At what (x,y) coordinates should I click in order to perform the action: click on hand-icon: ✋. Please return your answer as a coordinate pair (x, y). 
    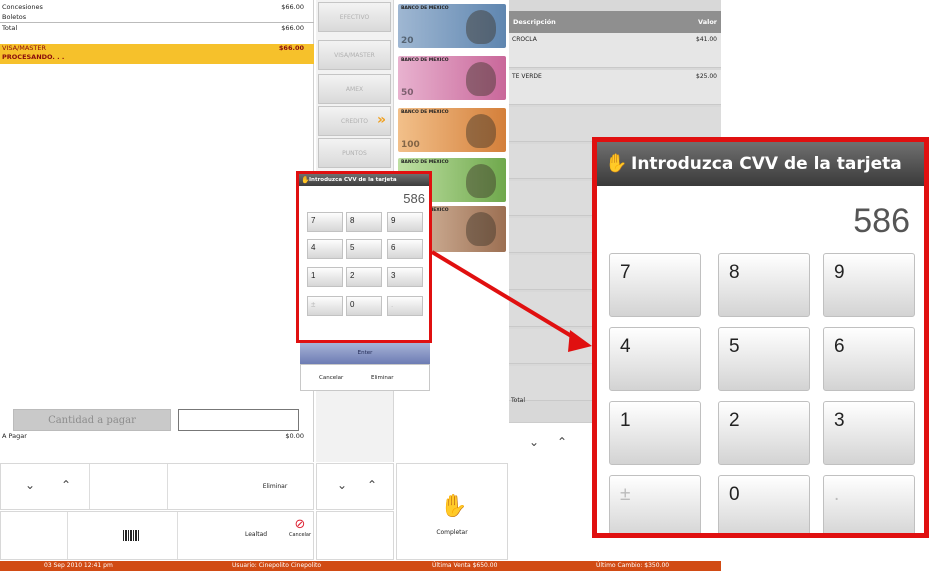
    Looking at the image, I should click on (616, 163).